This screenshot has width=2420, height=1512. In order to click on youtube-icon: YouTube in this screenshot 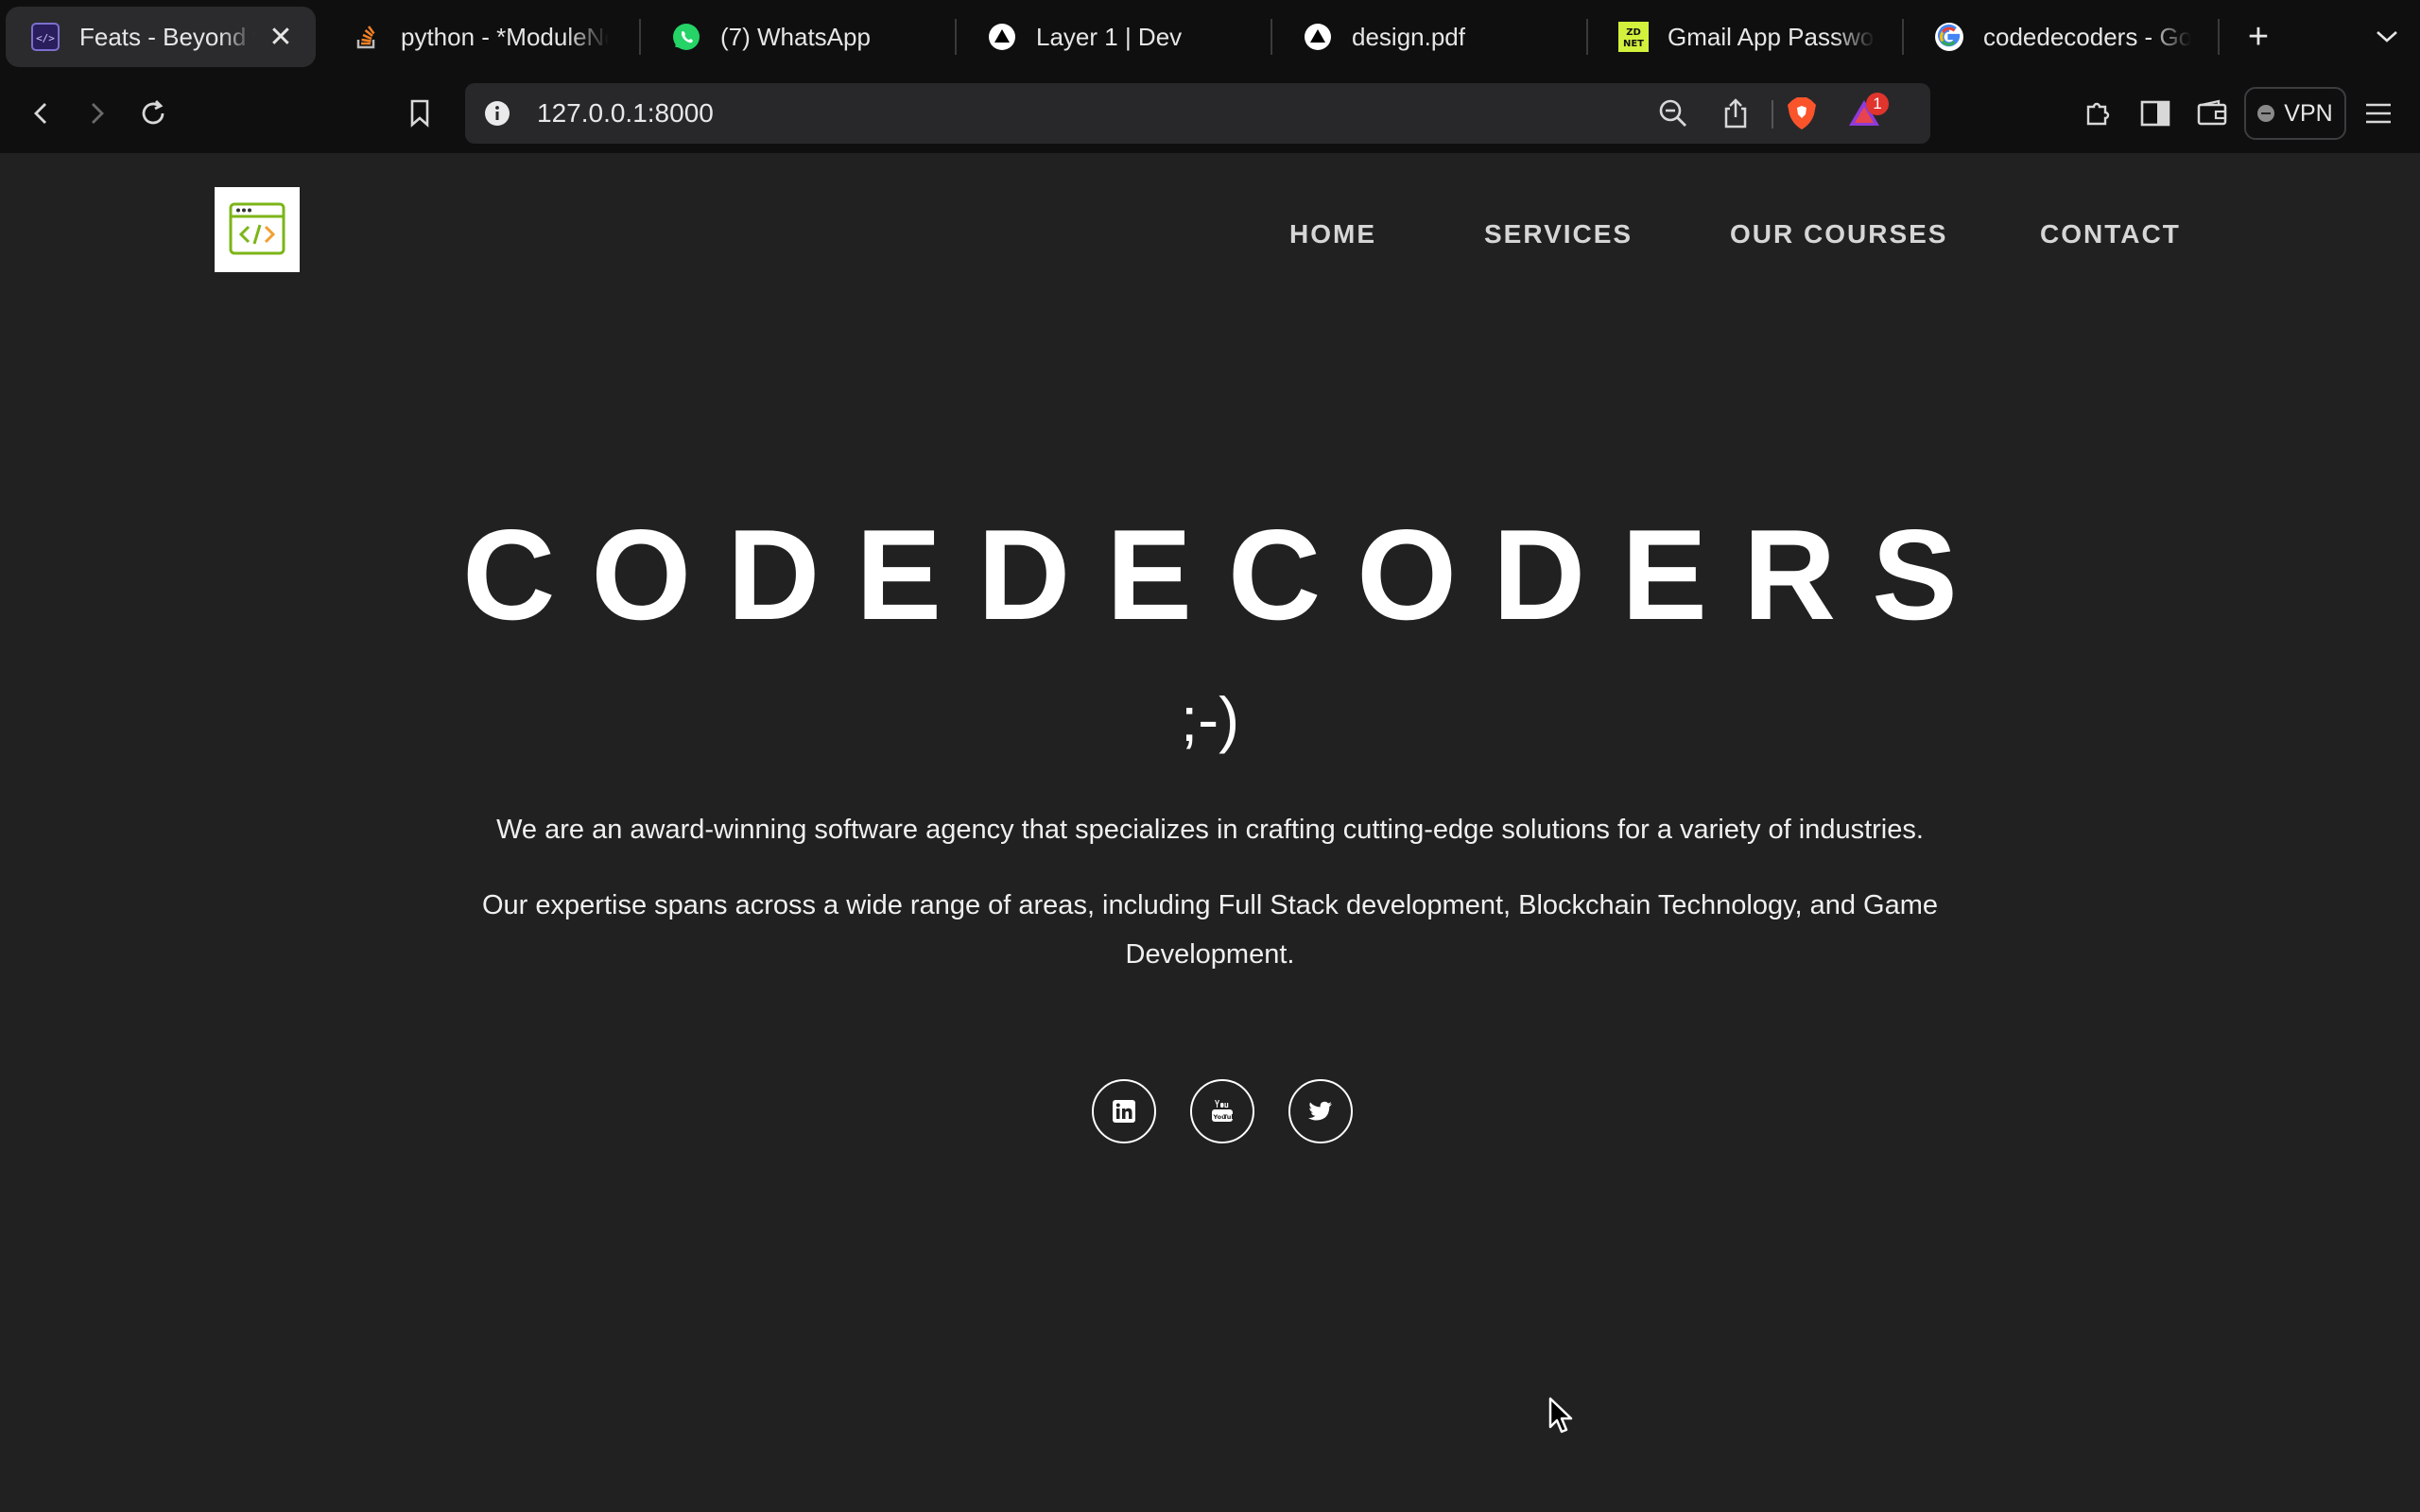, I will do `click(1224, 1111)`.